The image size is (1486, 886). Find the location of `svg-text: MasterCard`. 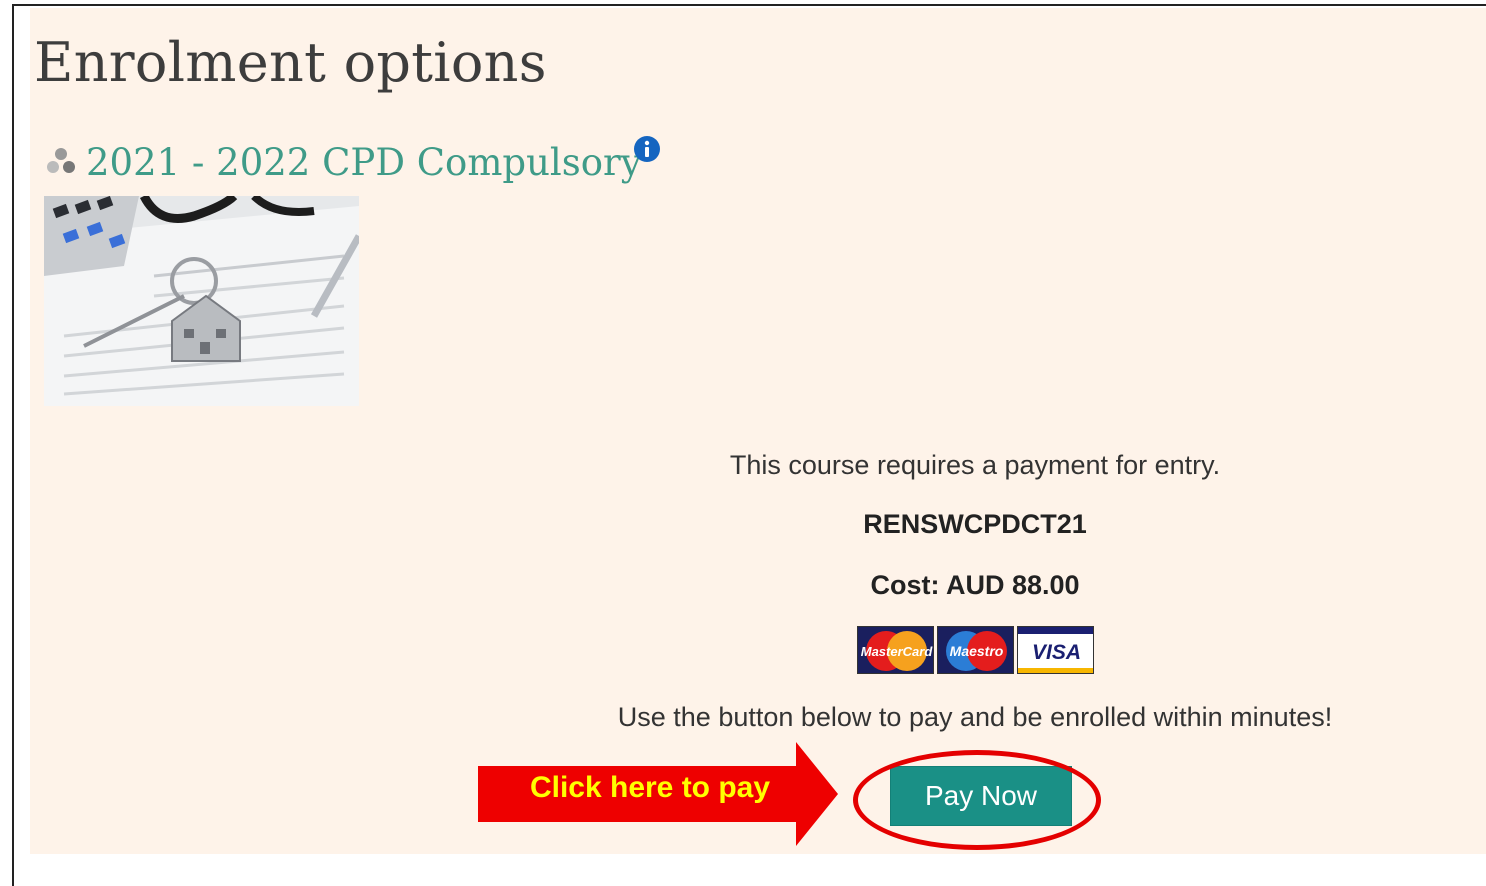

svg-text: MasterCard is located at coordinates (897, 651).